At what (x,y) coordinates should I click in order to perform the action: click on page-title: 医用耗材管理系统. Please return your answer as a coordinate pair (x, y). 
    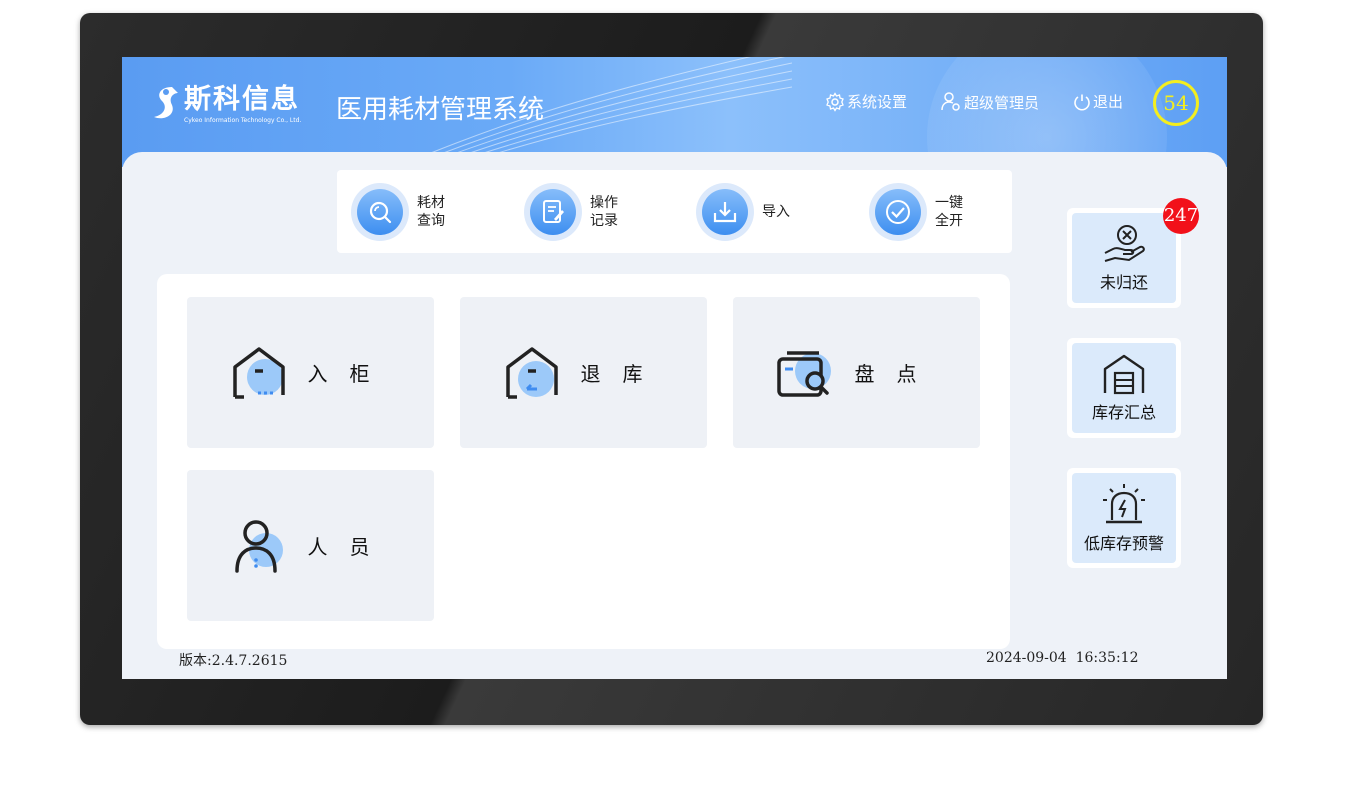
    Looking at the image, I should click on (440, 110).